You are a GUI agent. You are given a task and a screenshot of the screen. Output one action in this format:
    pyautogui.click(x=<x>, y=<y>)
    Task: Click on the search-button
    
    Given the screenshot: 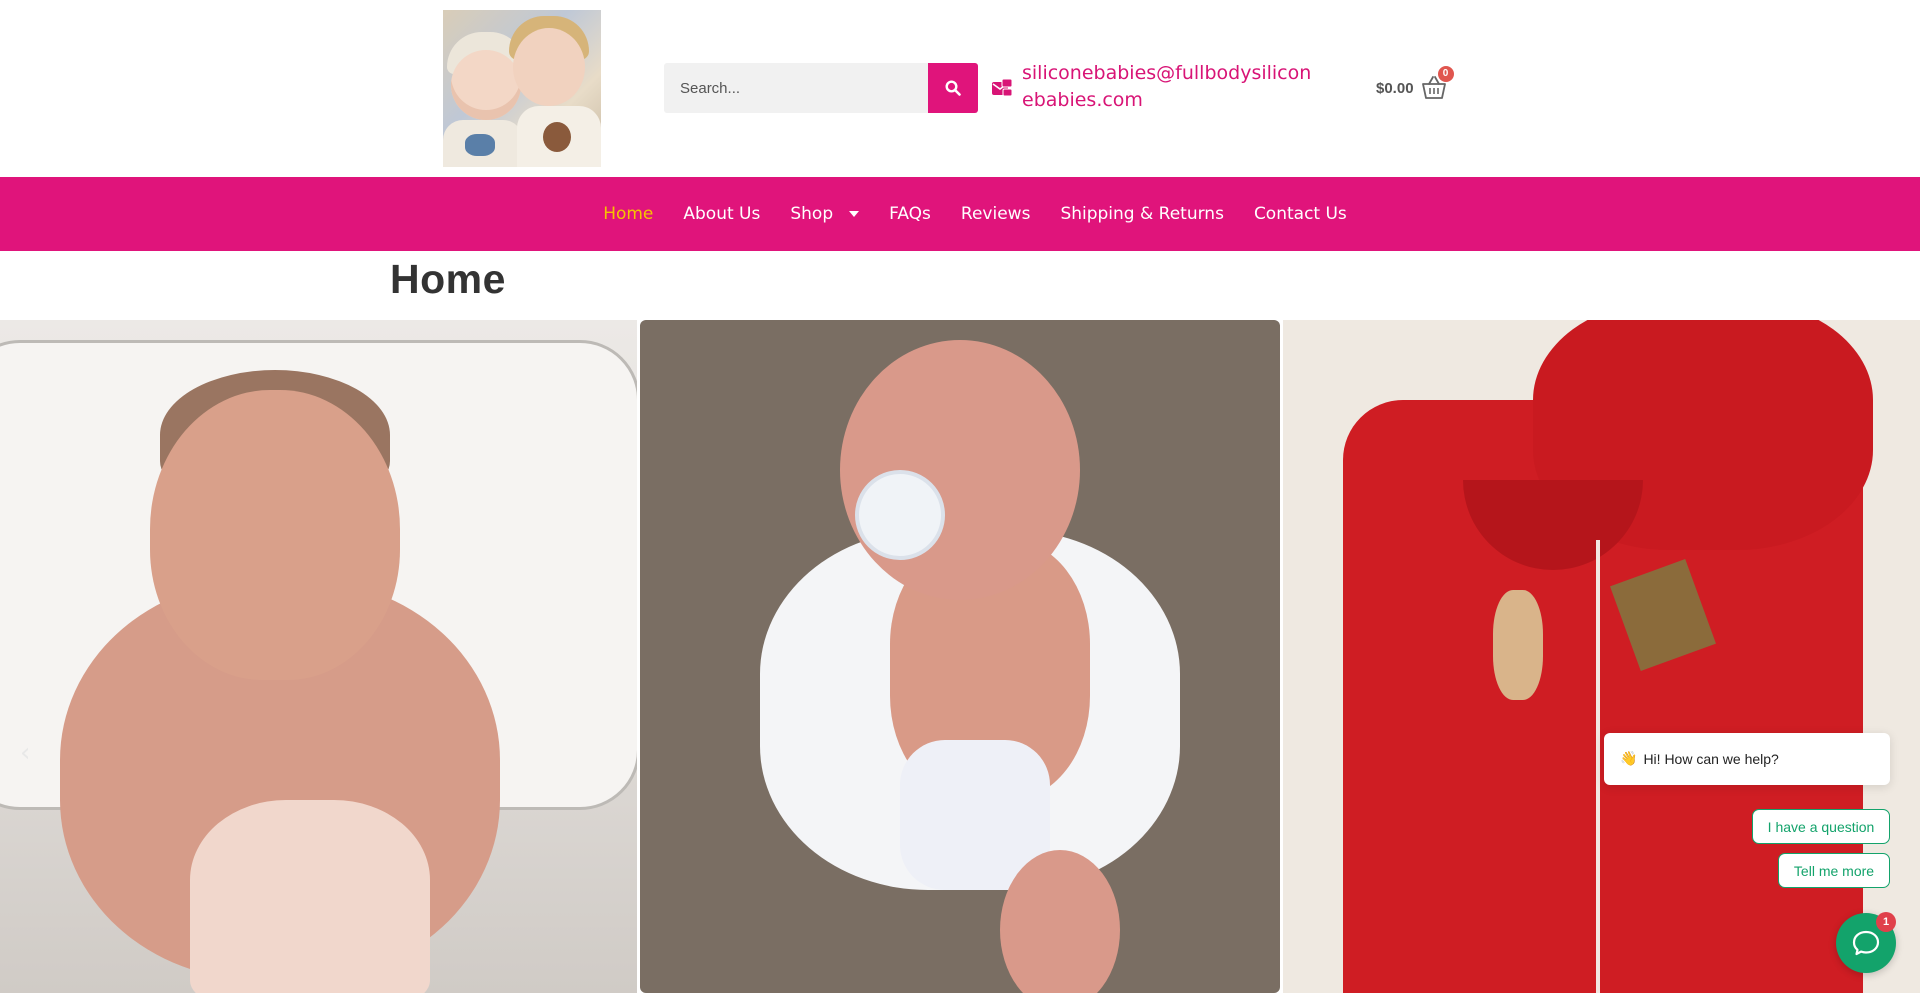 What is the action you would take?
    pyautogui.click(x=953, y=88)
    